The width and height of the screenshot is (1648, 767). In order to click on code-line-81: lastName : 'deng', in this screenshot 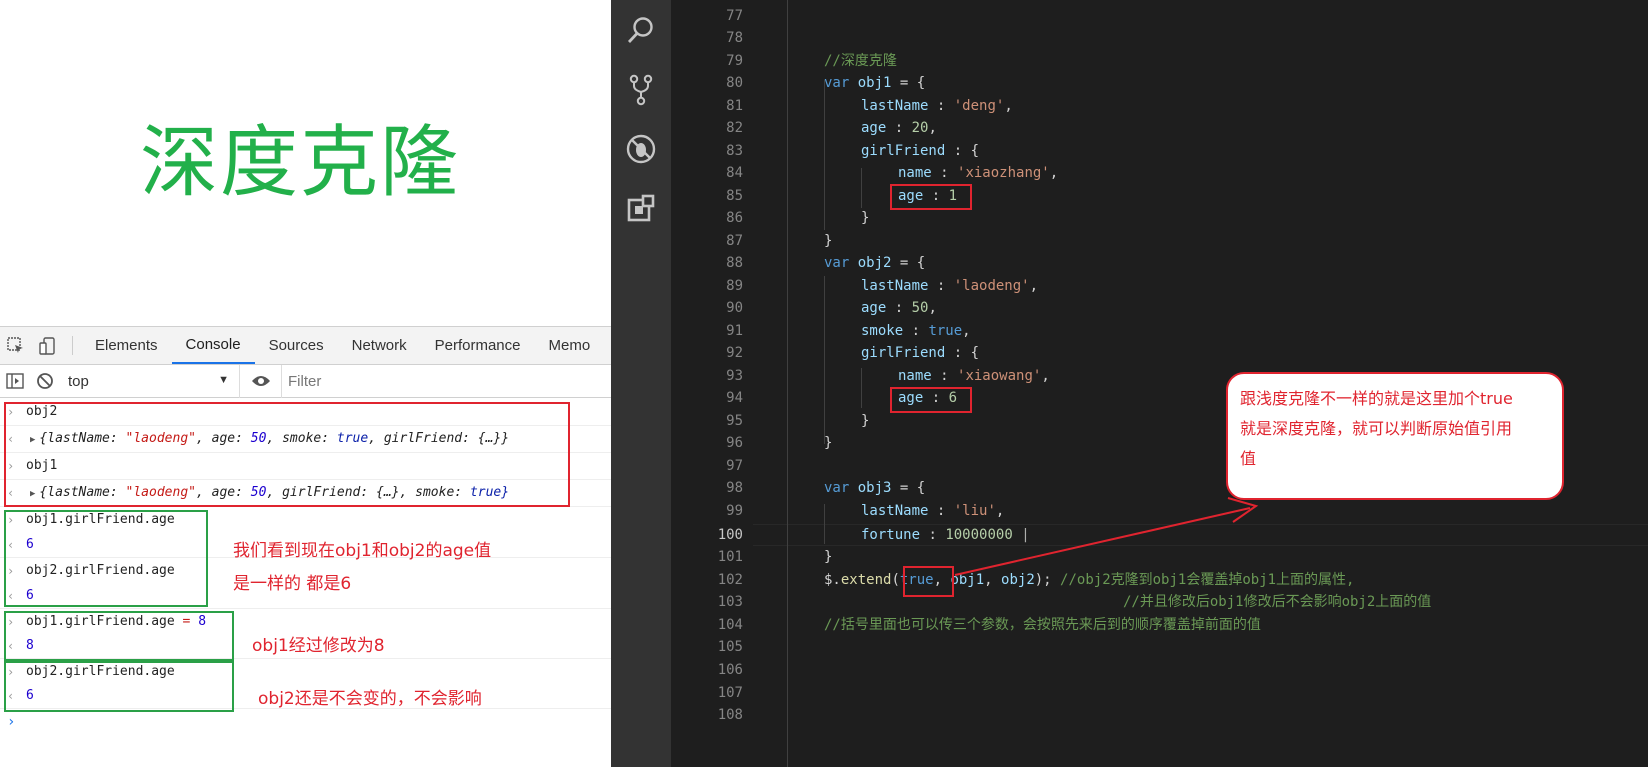, I will do `click(937, 106)`.